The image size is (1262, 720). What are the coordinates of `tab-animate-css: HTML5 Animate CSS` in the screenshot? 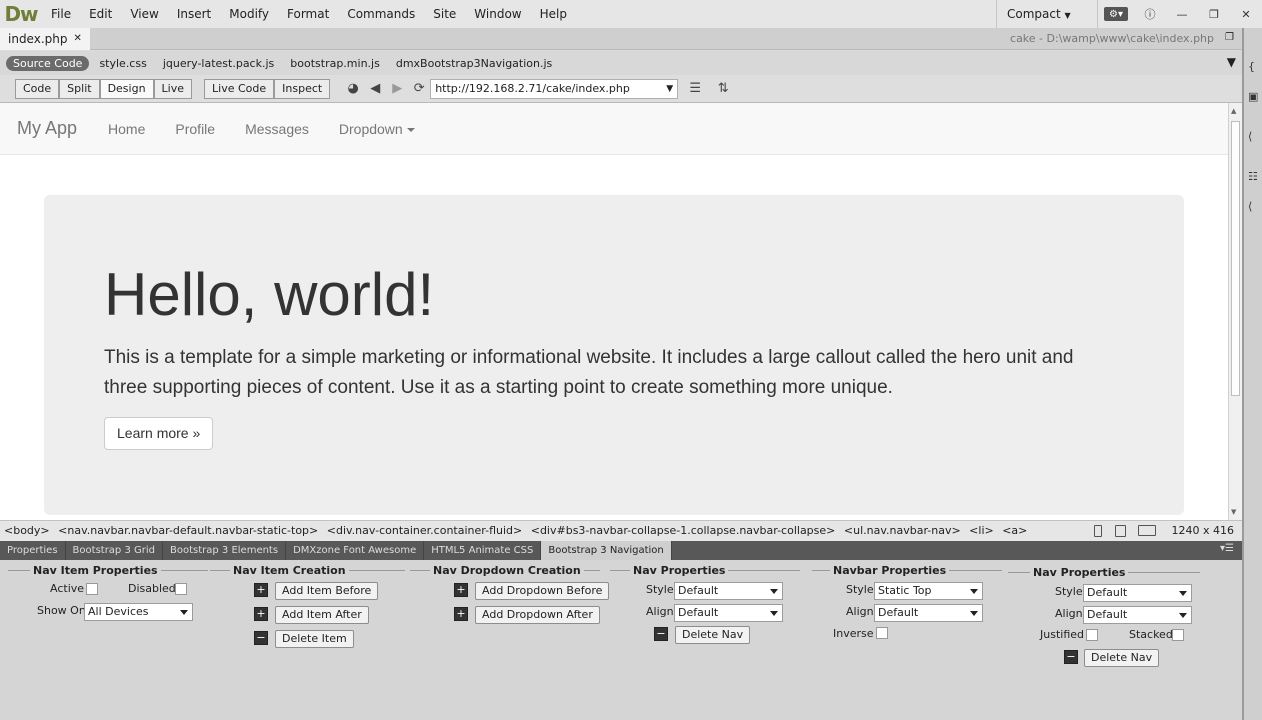 It's located at (483, 550).